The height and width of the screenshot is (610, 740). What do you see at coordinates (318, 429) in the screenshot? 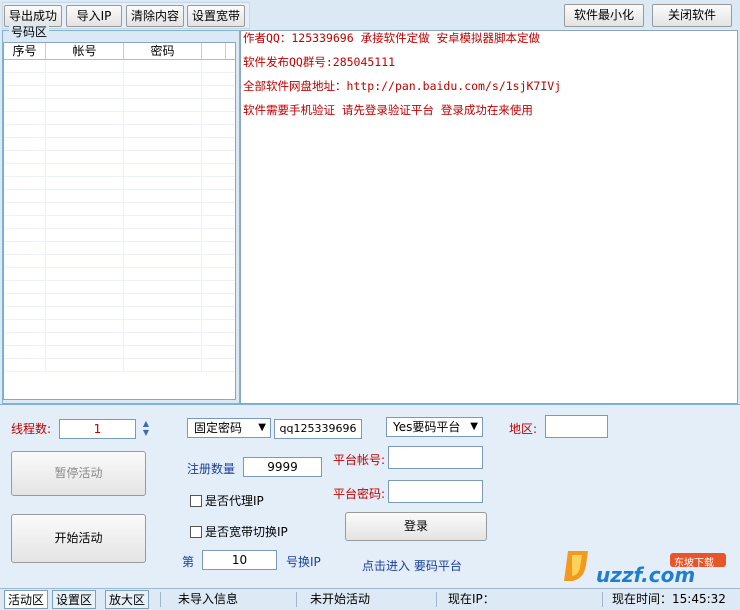
I see `password-input: qq125339696` at bounding box center [318, 429].